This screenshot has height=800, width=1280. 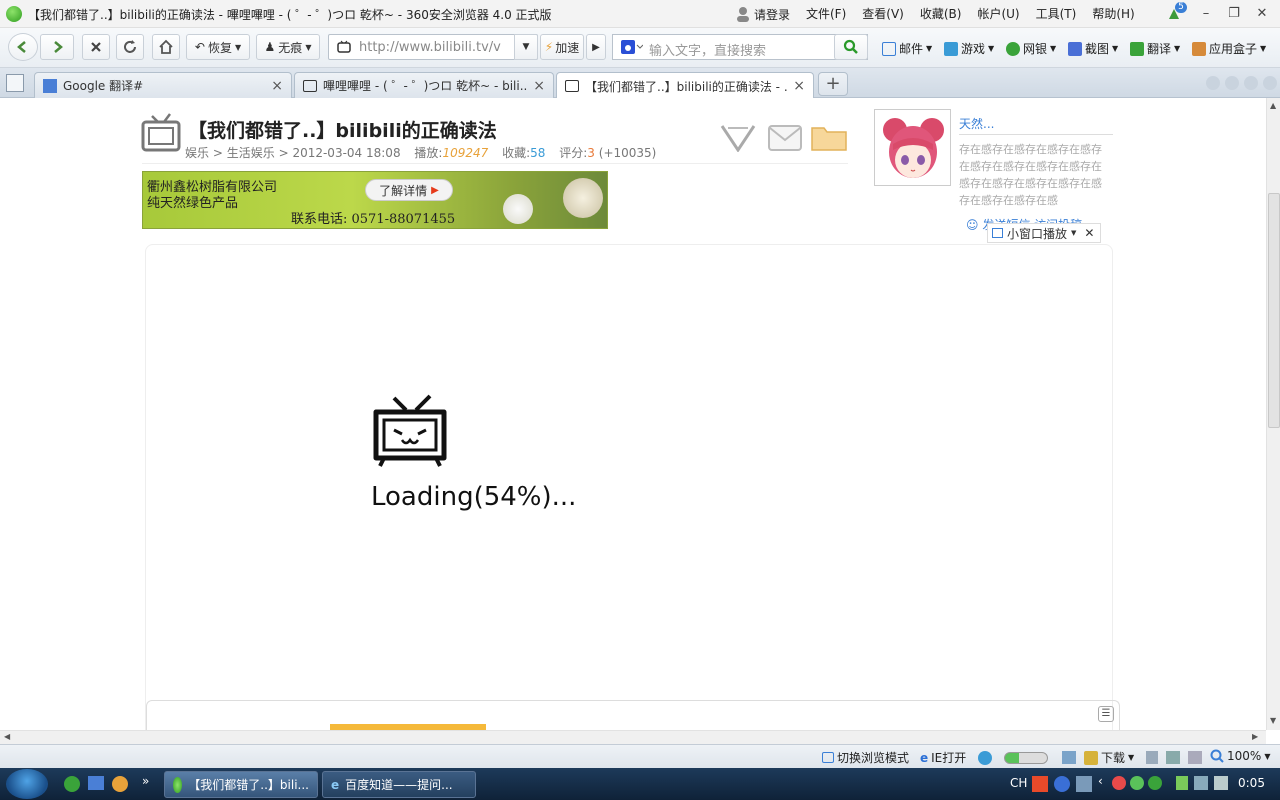 I want to click on restore-button: ↶ 恢复 ▼, so click(x=218, y=47).